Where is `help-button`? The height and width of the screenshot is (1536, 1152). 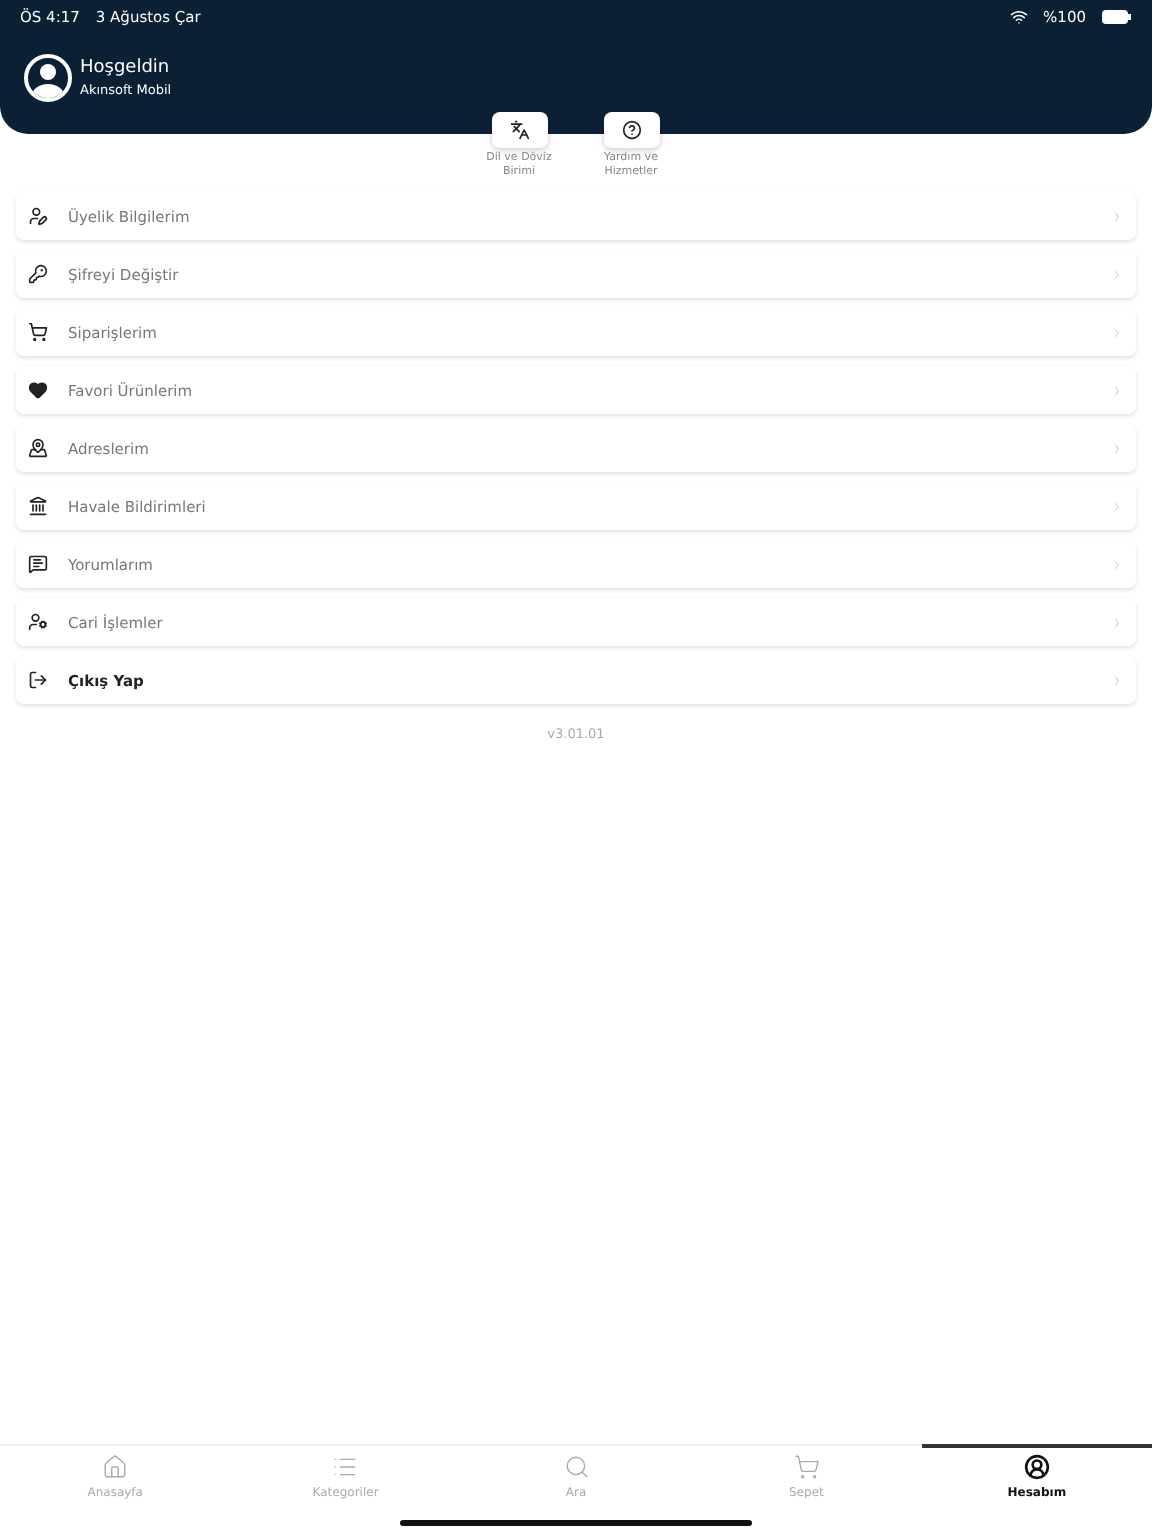
help-button is located at coordinates (631, 130).